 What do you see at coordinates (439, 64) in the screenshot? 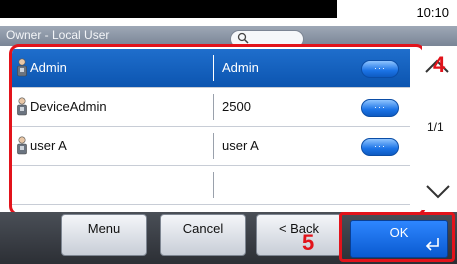
I see `annotation-marker-4: 4` at bounding box center [439, 64].